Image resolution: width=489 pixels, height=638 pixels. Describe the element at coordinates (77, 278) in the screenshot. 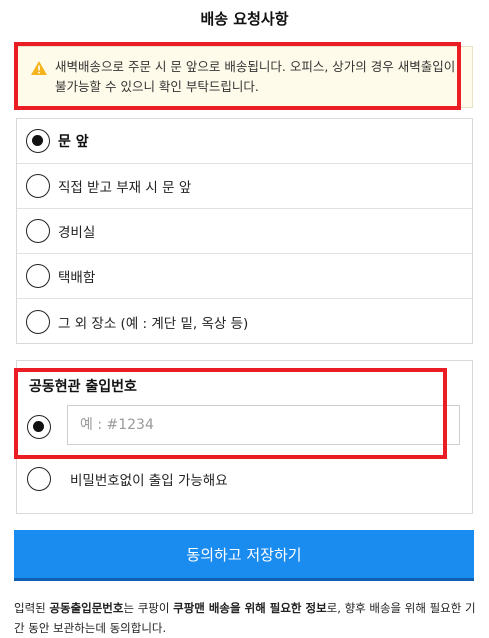

I see `option-label: 택배함` at that location.